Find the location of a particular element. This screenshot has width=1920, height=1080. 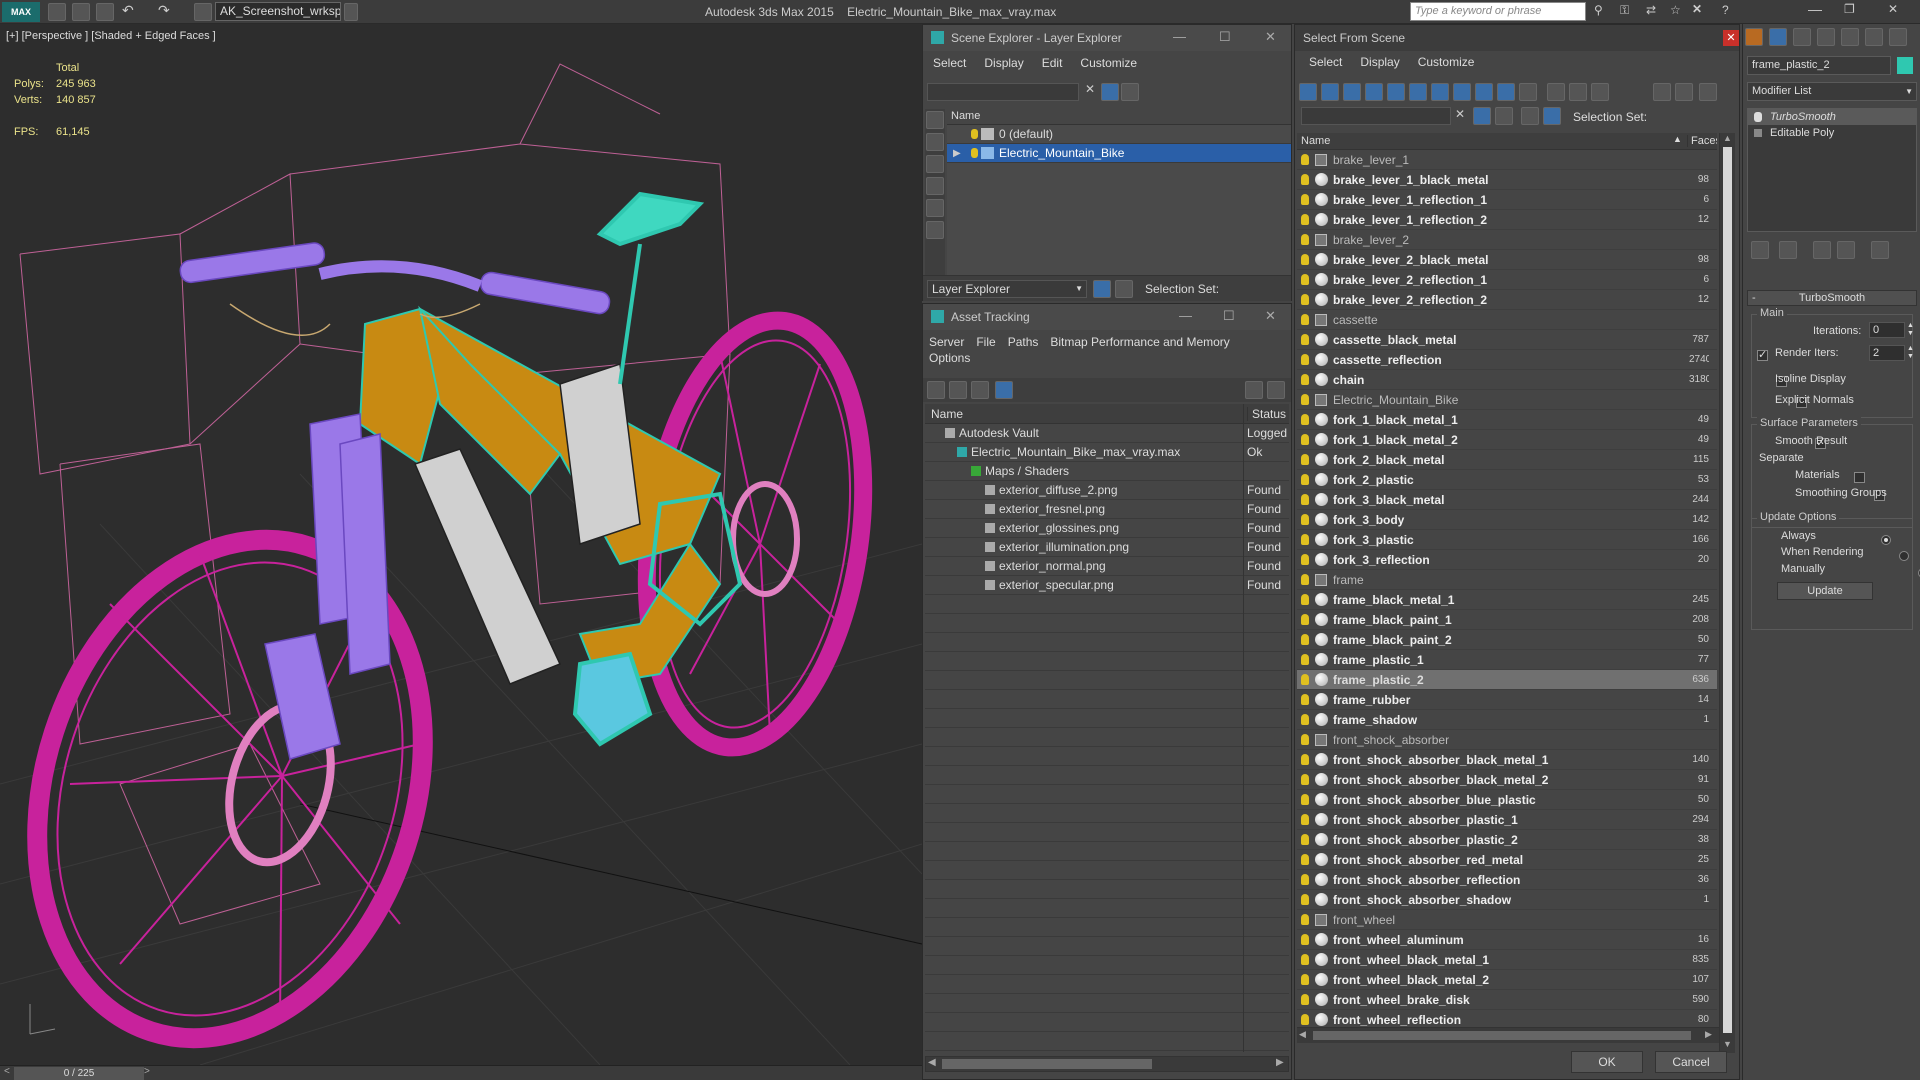

menu-customize: Customize is located at coordinates (1108, 63).